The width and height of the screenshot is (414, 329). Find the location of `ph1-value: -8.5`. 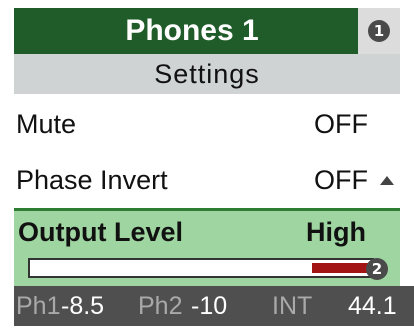

ph1-value: -8.5 is located at coordinates (83, 306).